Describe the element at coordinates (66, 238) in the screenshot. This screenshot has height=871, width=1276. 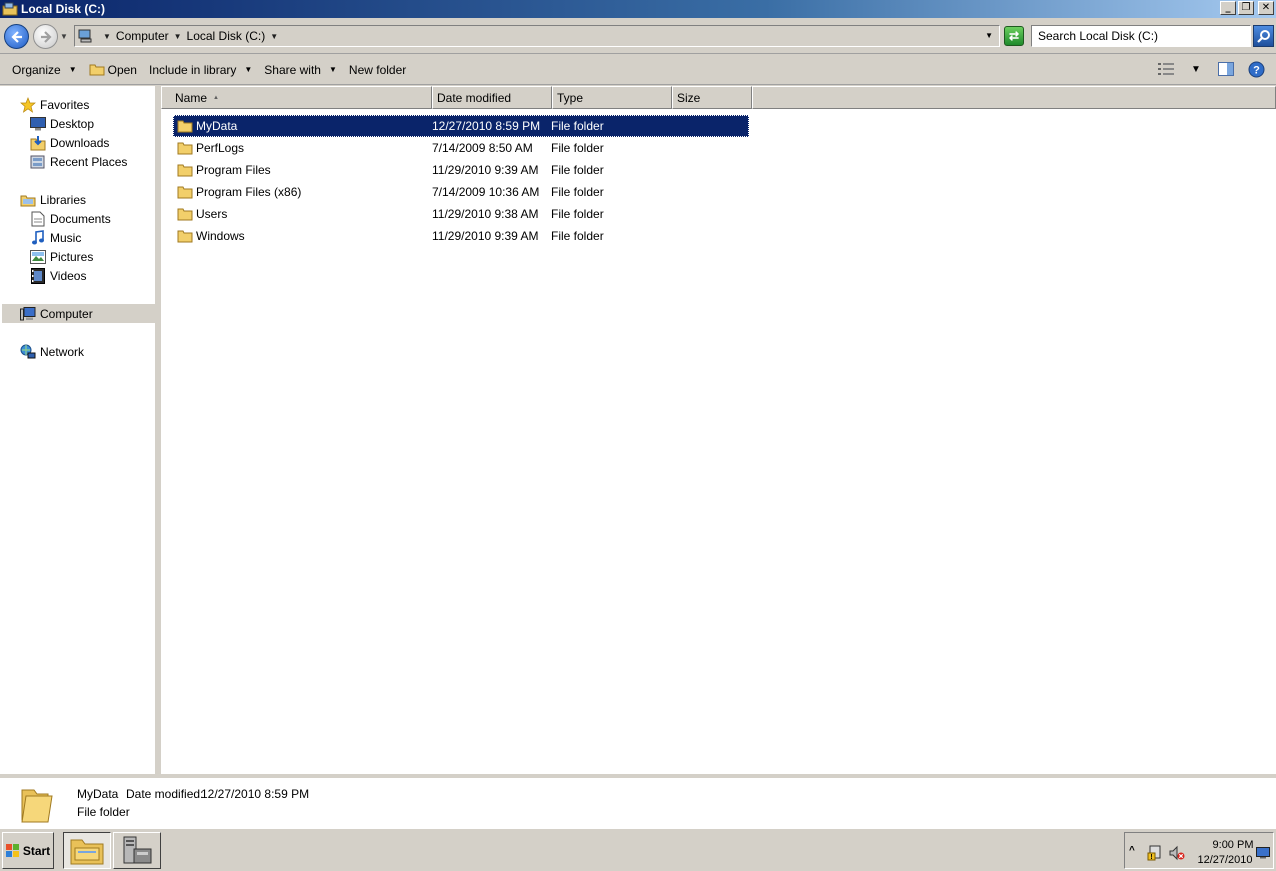
I see `sidebar-item-label: Music` at that location.